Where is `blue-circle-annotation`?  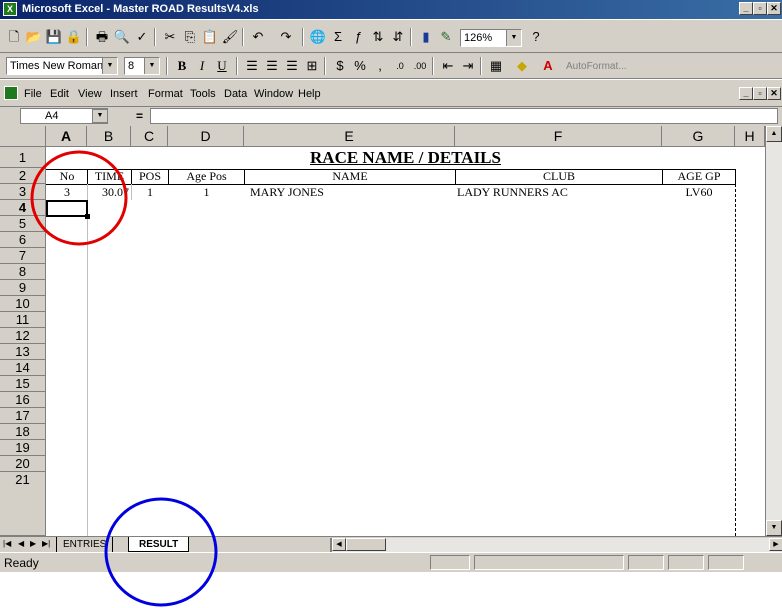
blue-circle-annotation is located at coordinates (161, 552).